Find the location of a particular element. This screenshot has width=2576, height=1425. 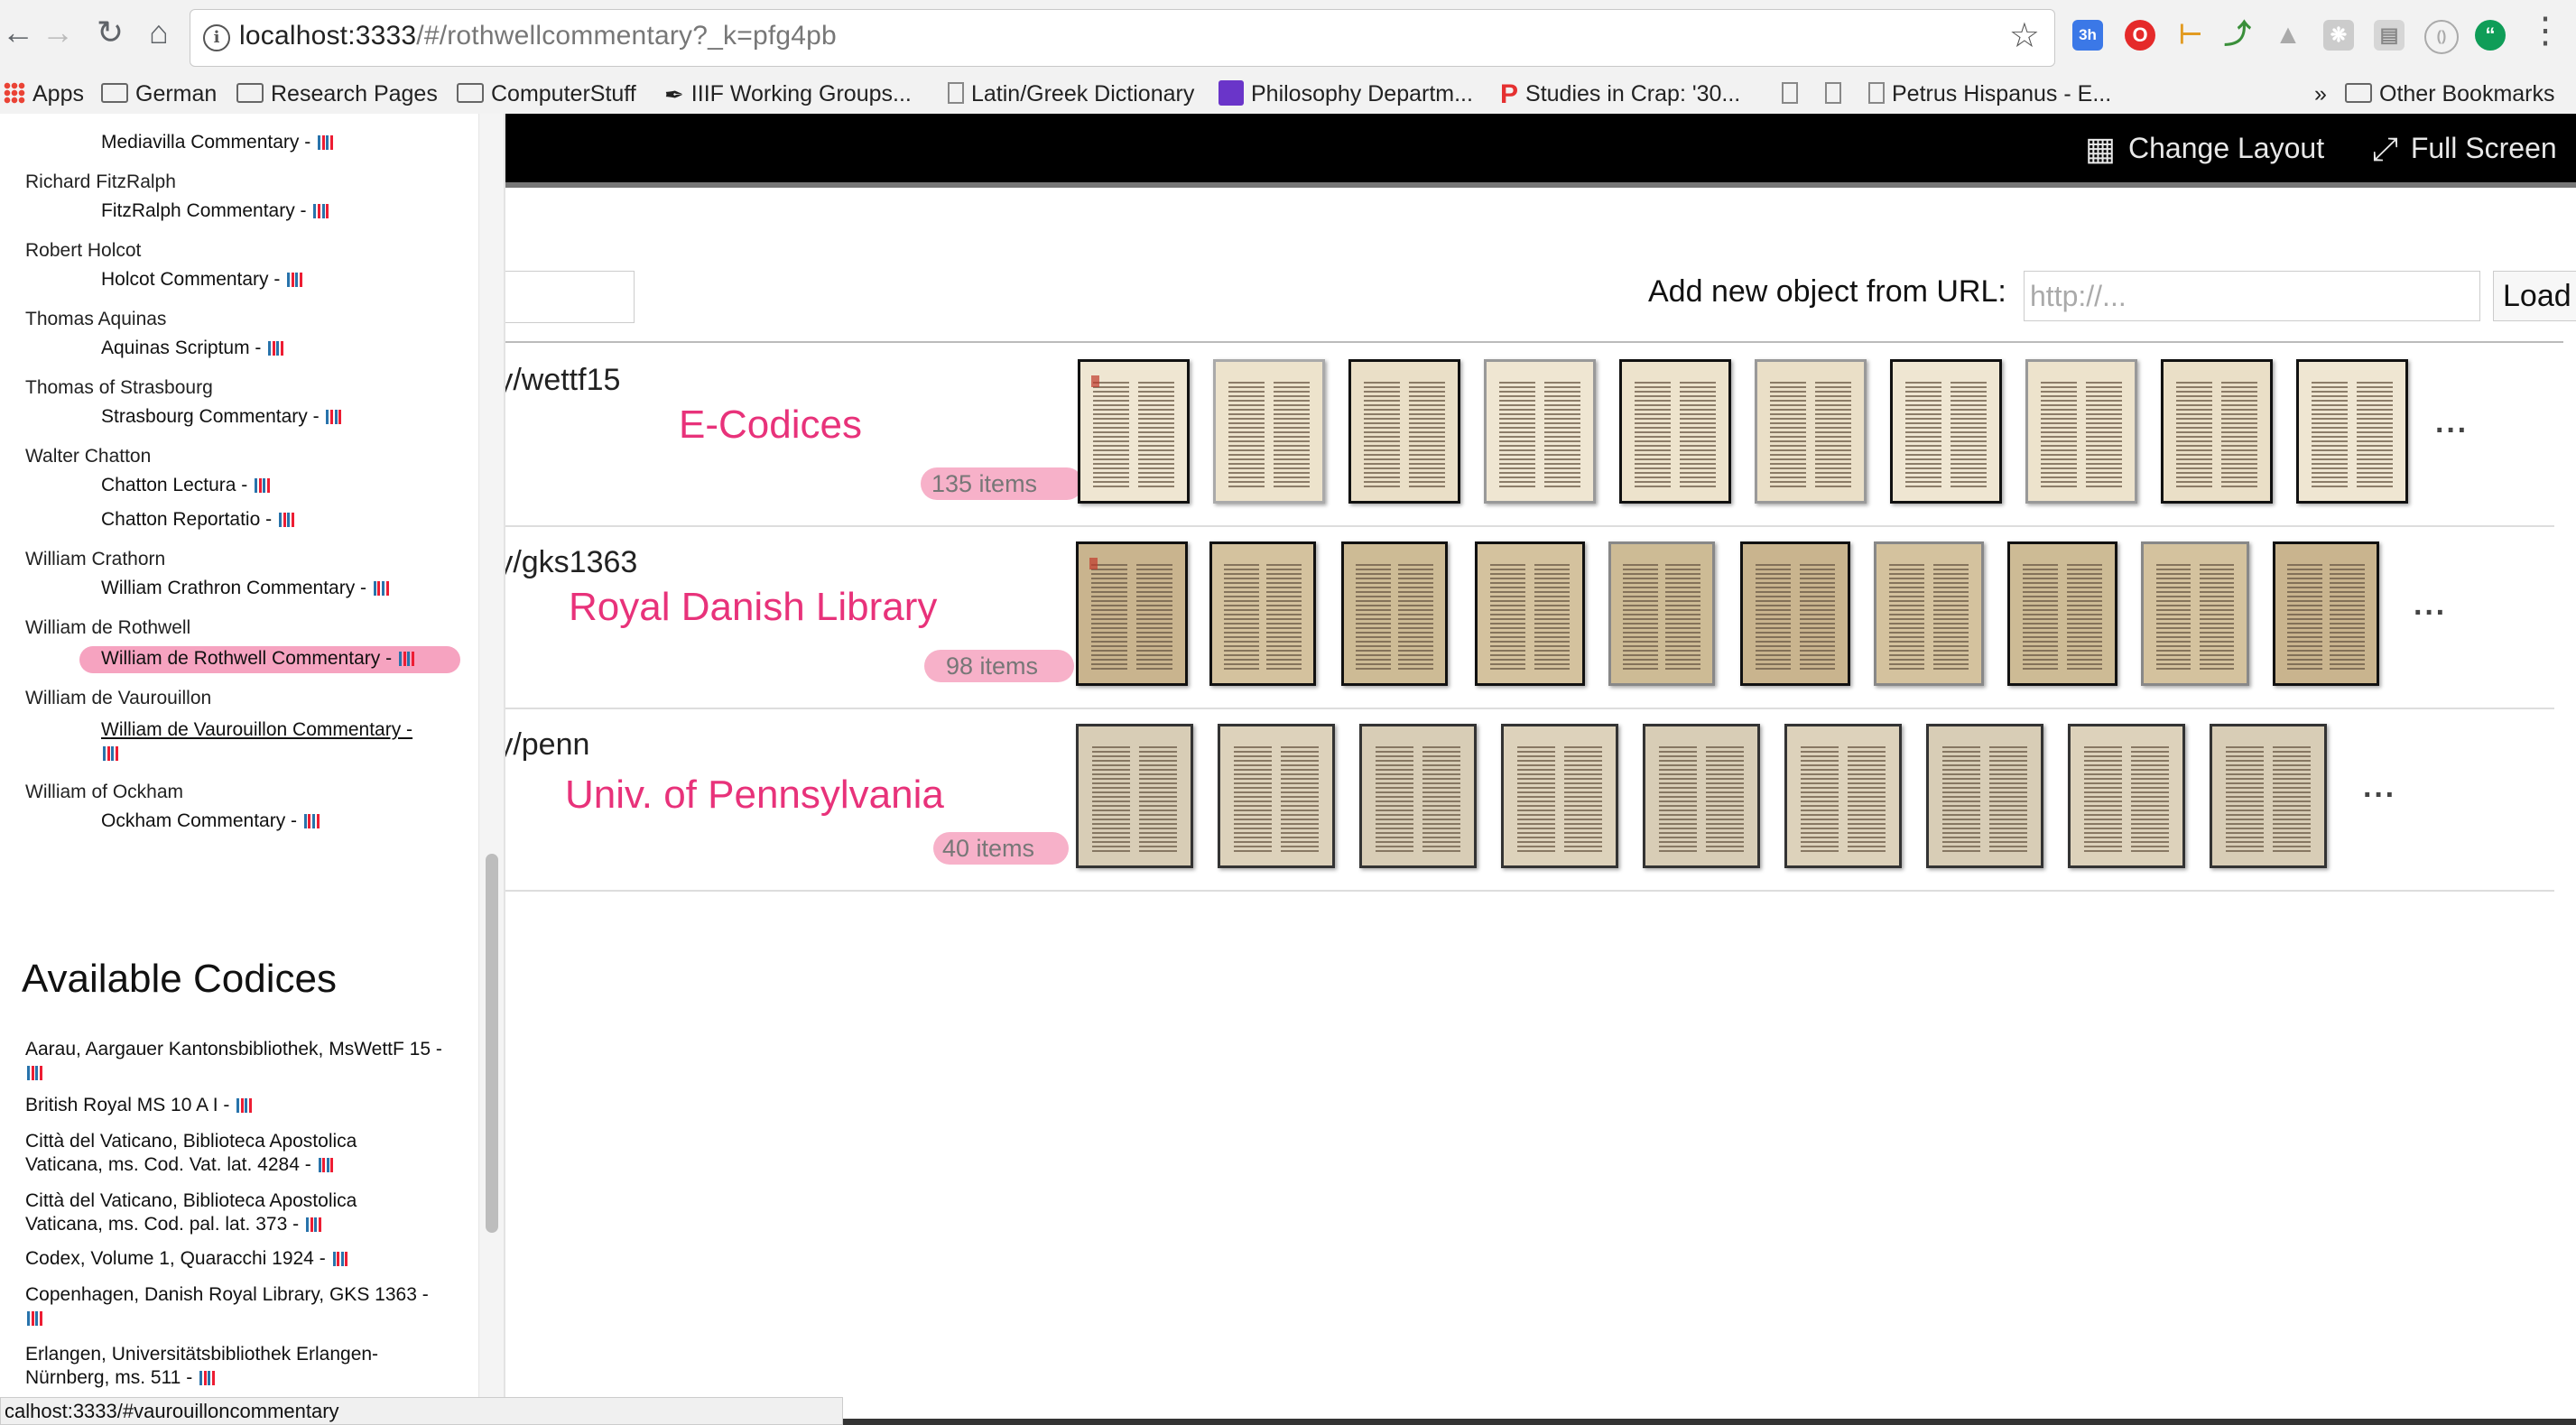

reload-icon: ↻ is located at coordinates (110, 32).